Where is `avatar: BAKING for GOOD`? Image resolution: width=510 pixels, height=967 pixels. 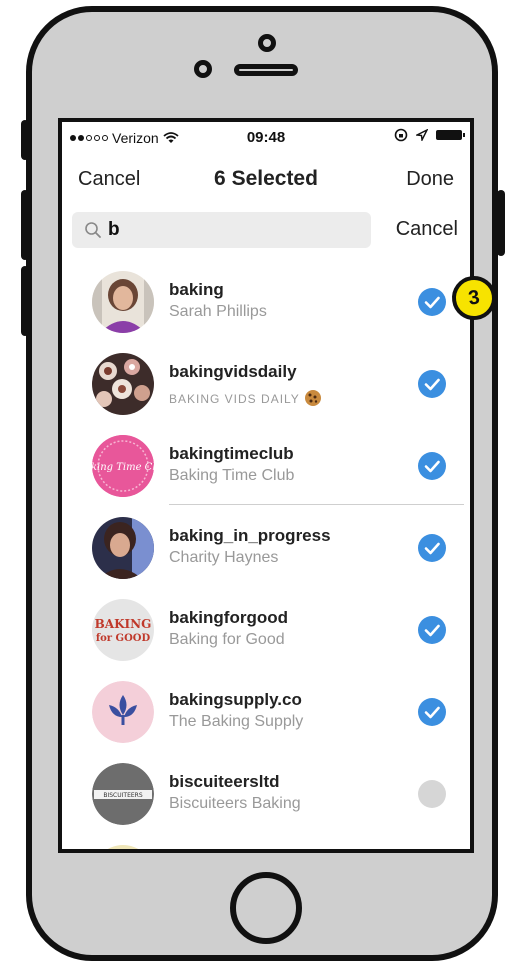 avatar: BAKING for GOOD is located at coordinates (123, 630).